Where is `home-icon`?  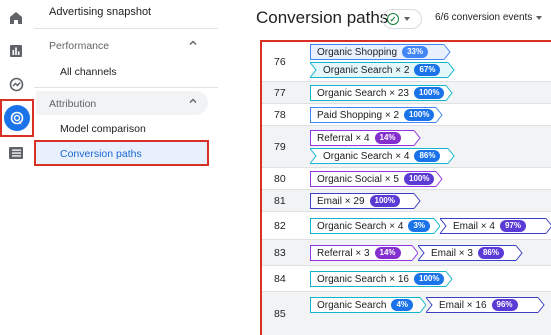
home-icon is located at coordinates (16, 18).